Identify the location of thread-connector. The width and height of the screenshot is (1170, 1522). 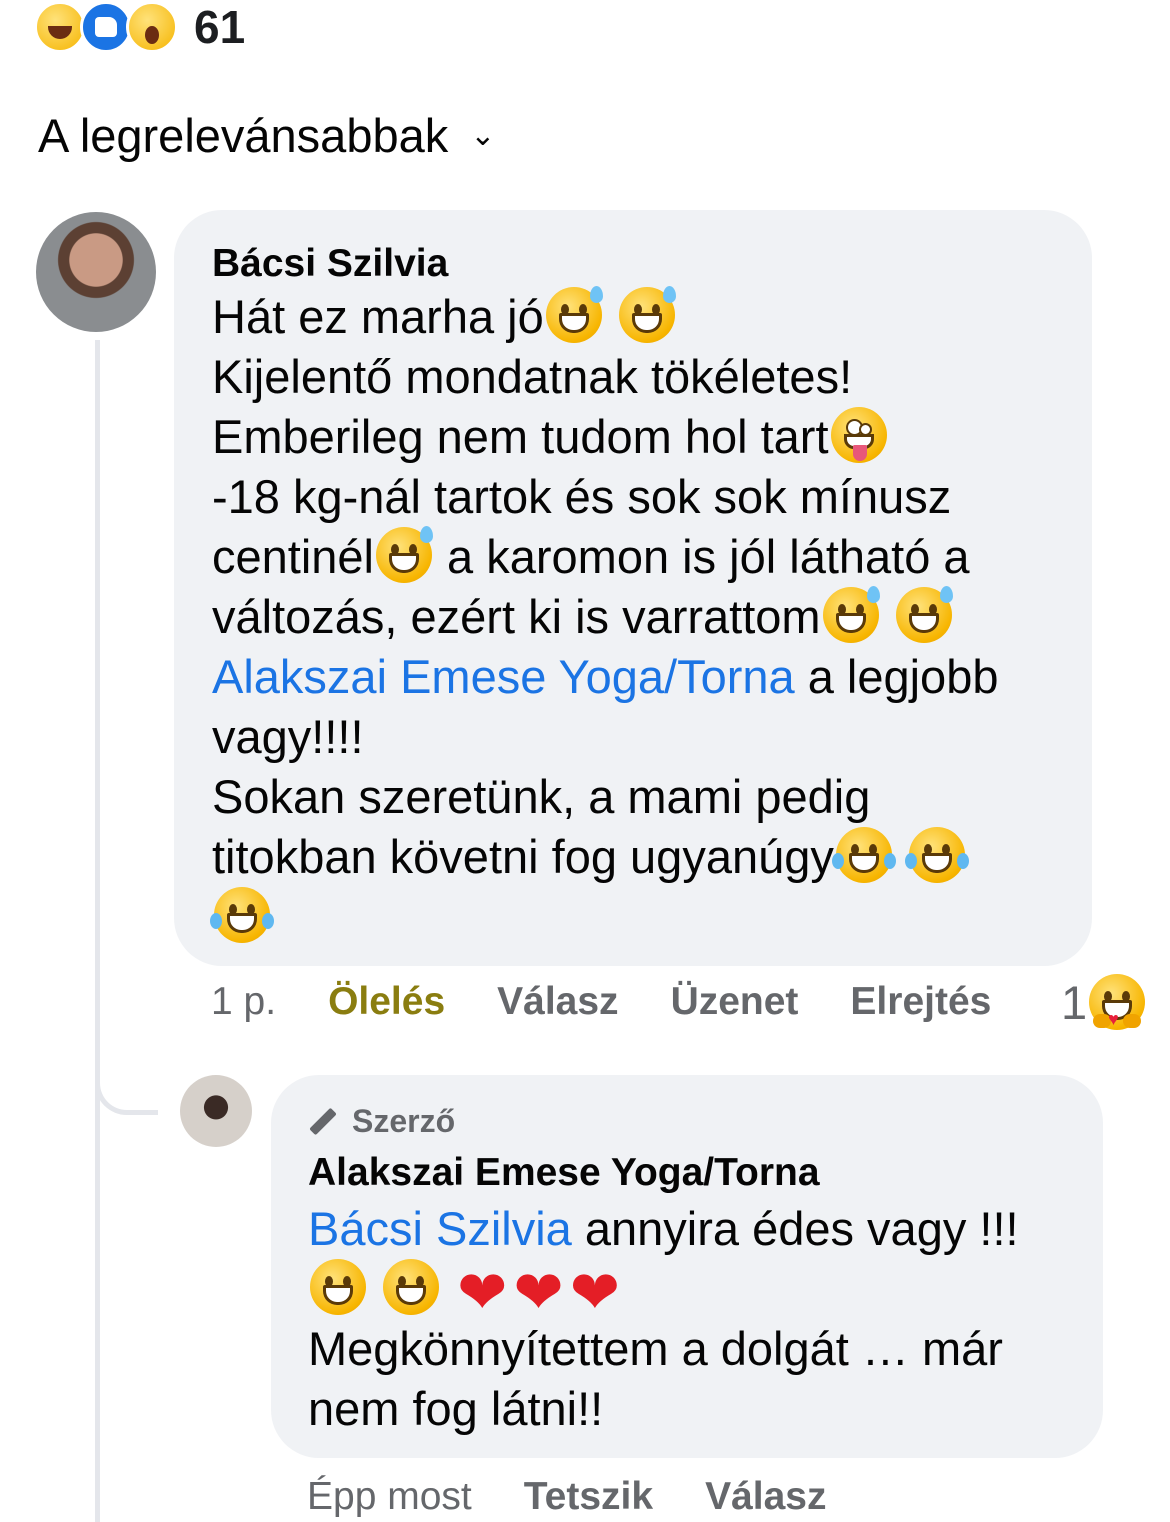
(126, 1077).